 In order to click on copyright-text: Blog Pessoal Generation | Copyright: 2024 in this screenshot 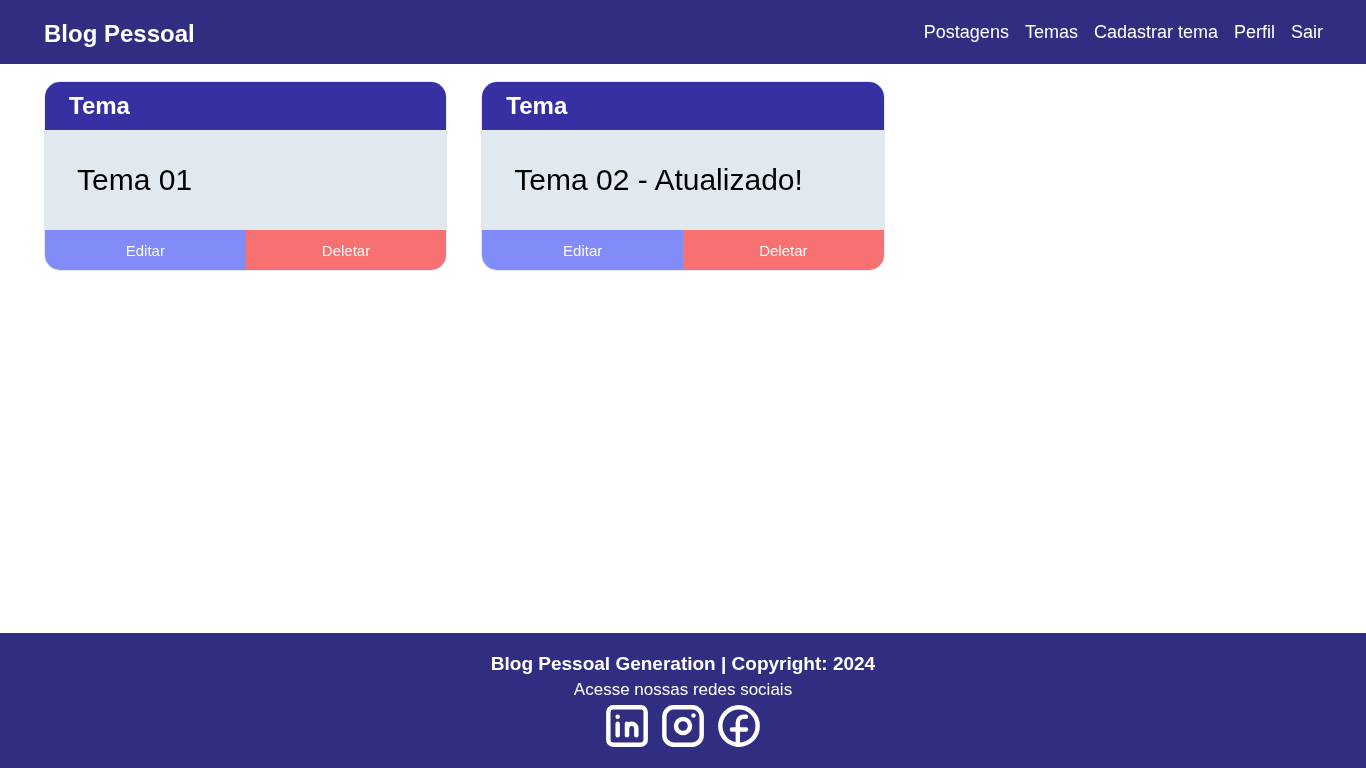, I will do `click(683, 664)`.